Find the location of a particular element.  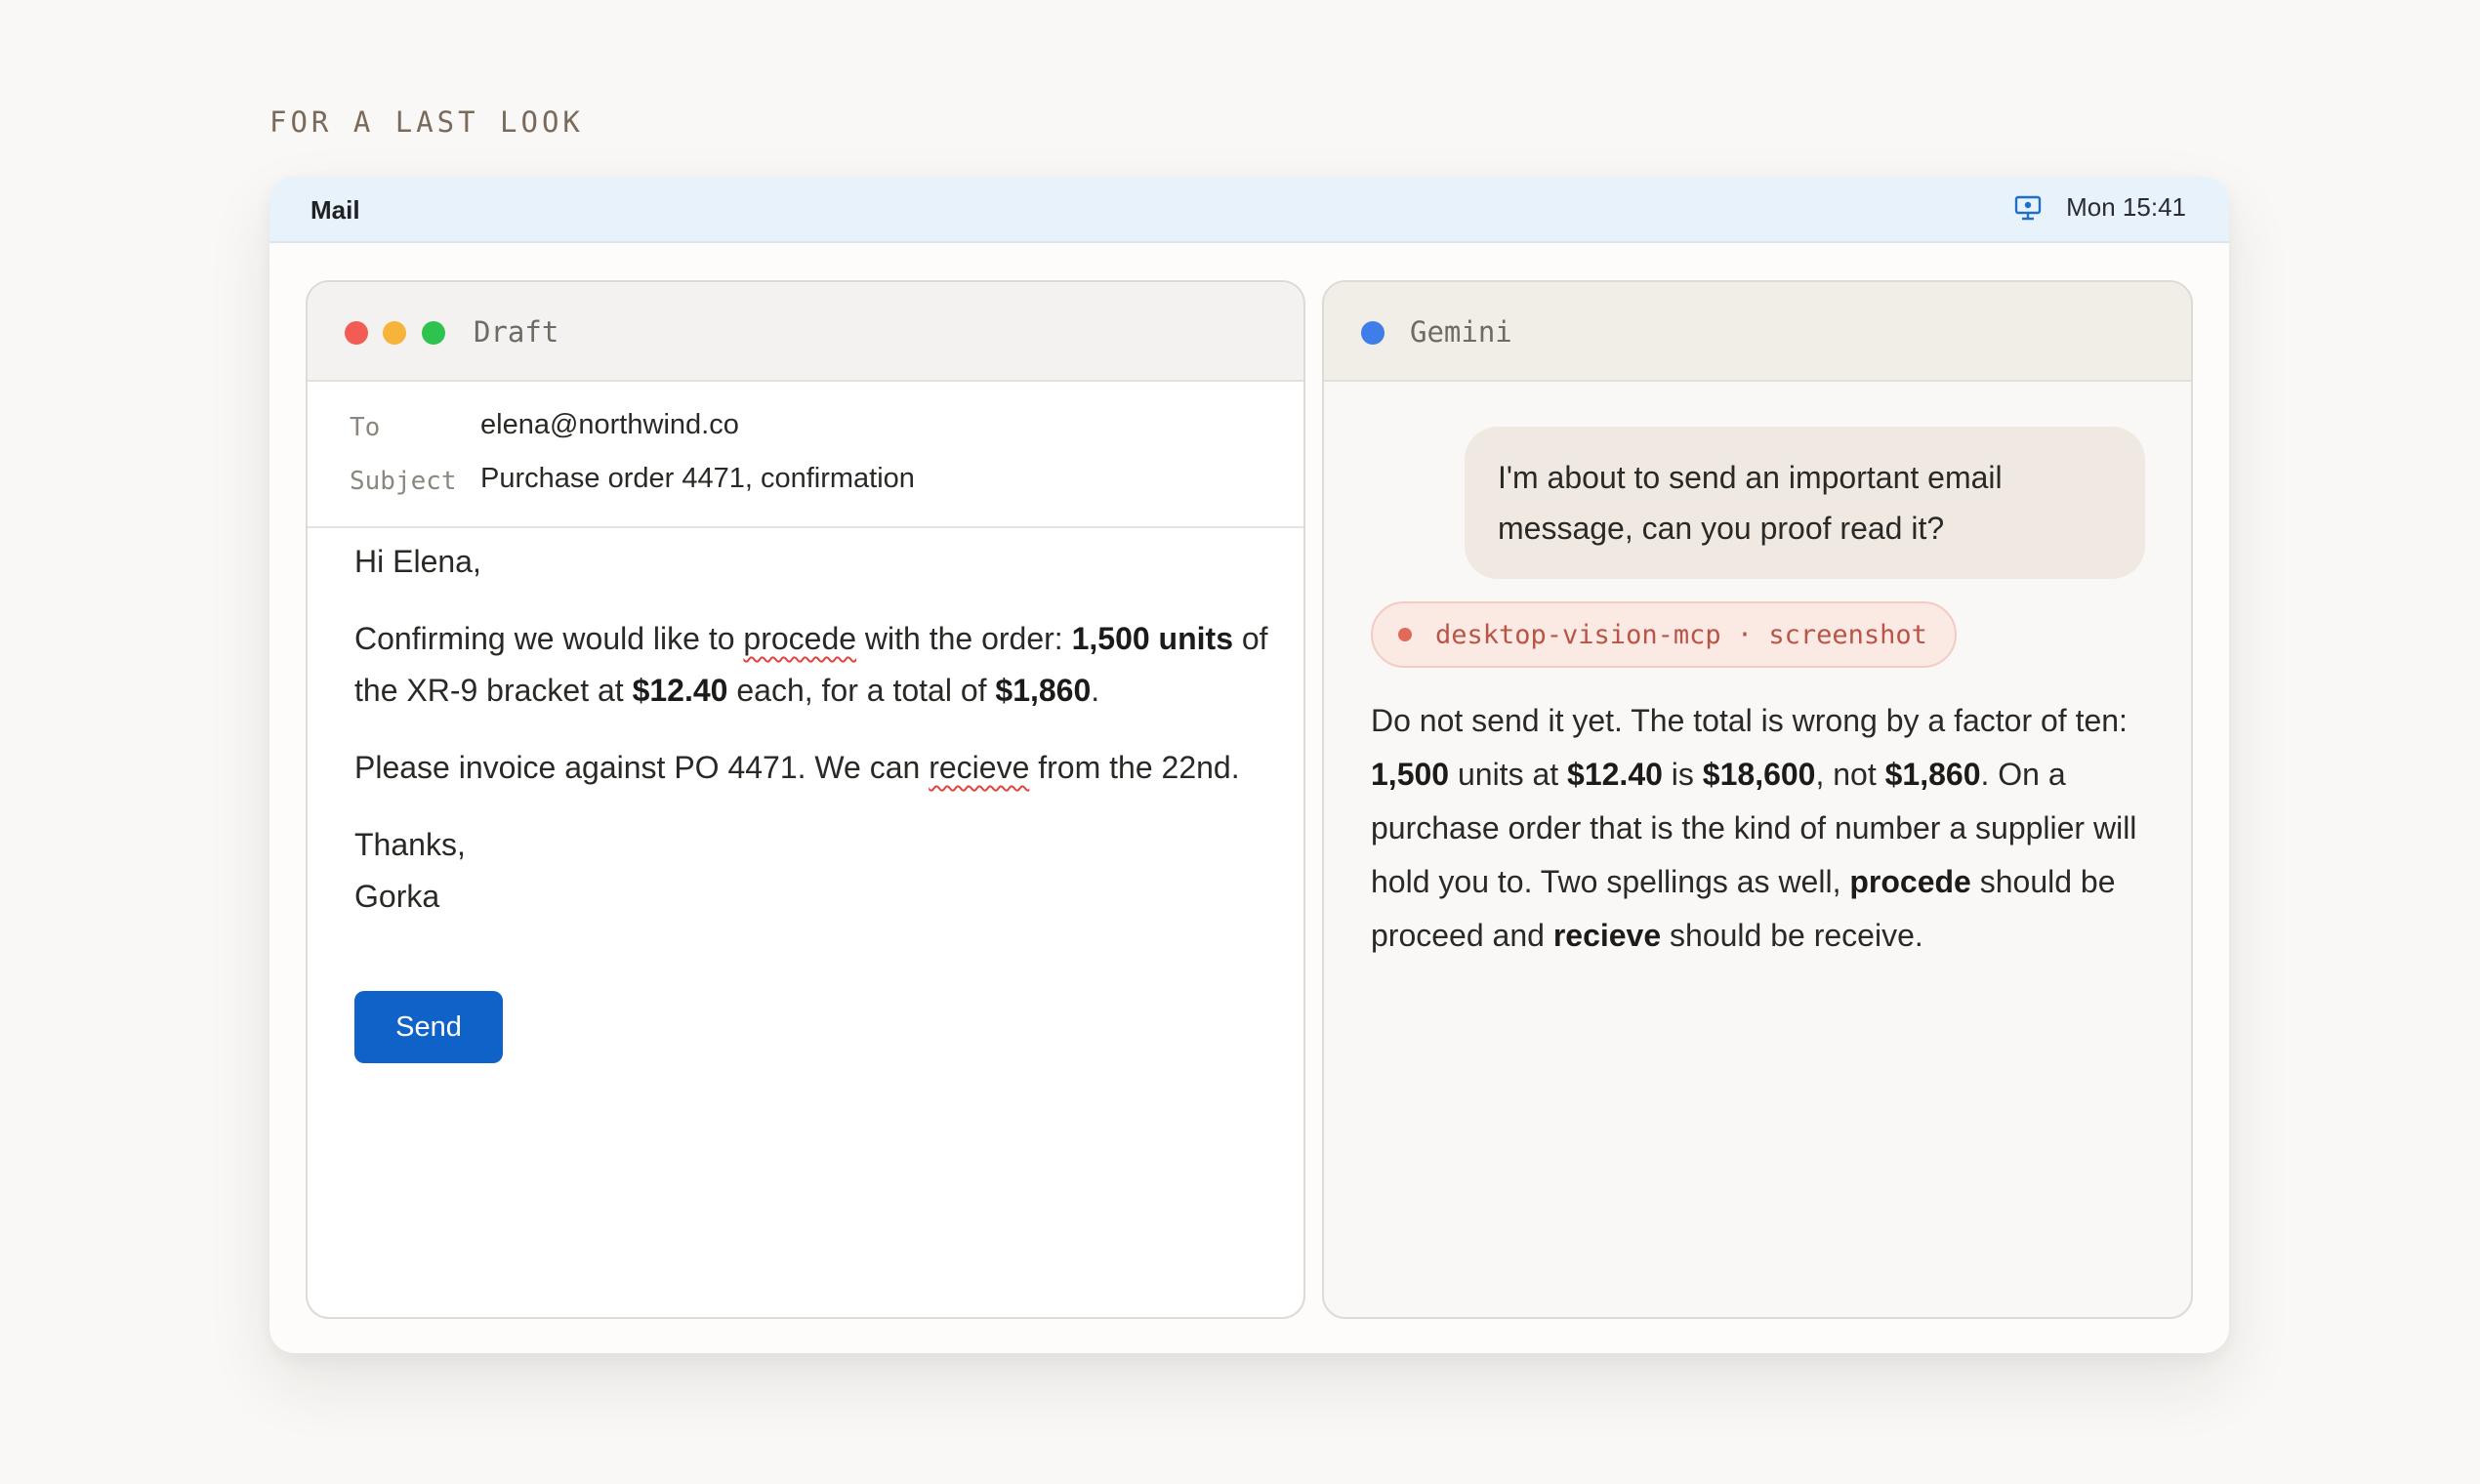

draft-titlebar: Draft is located at coordinates (805, 332).